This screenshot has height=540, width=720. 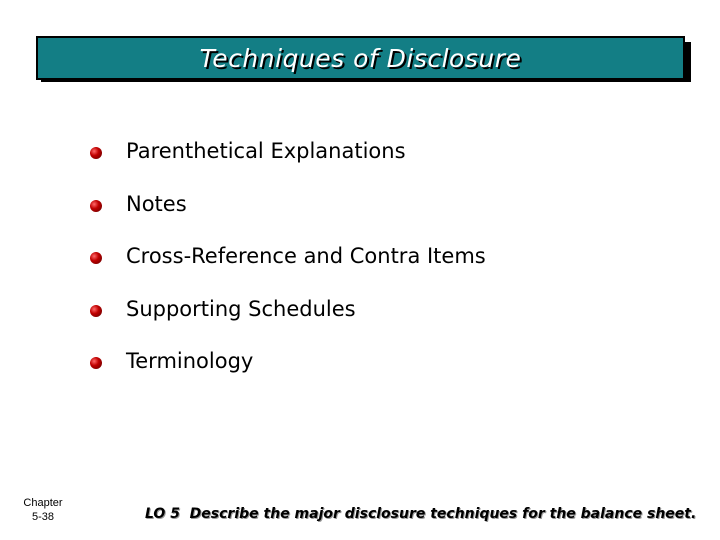 I want to click on bullet-text: Notes, so click(x=156, y=203).